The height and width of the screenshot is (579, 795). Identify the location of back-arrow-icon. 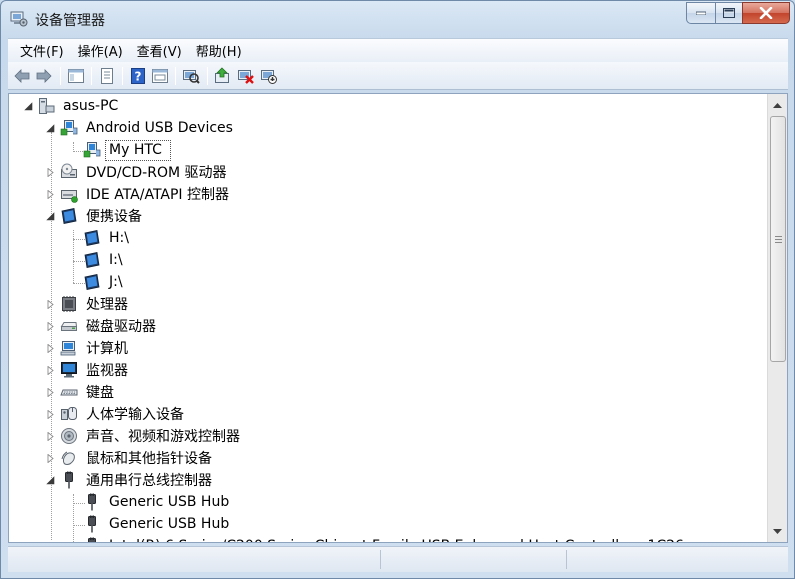
(22, 76).